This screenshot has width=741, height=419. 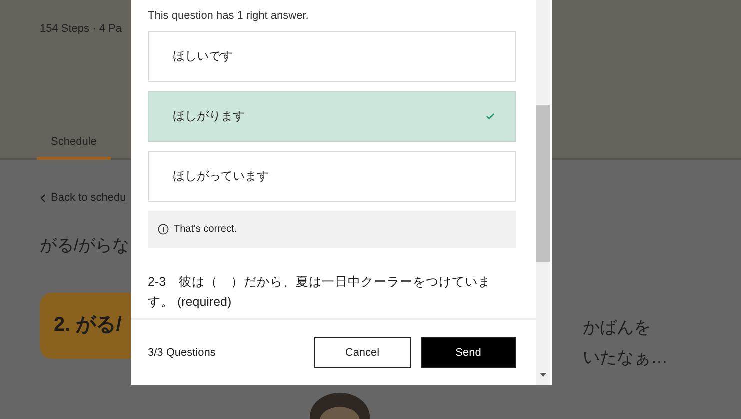 What do you see at coordinates (206, 229) in the screenshot?
I see `feedback-text: That's correct.` at bounding box center [206, 229].